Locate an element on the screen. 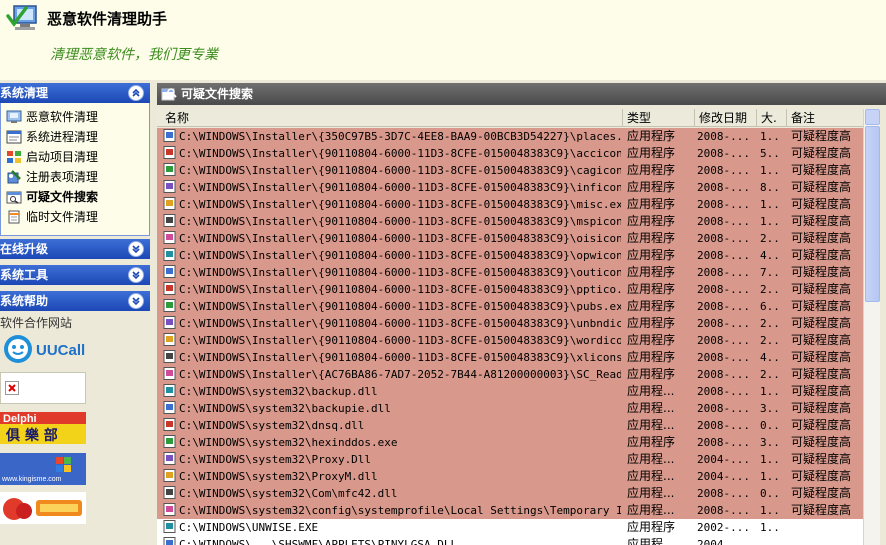 The image size is (886, 545). group-system-tools: 系统工具 is located at coordinates (75, 275).